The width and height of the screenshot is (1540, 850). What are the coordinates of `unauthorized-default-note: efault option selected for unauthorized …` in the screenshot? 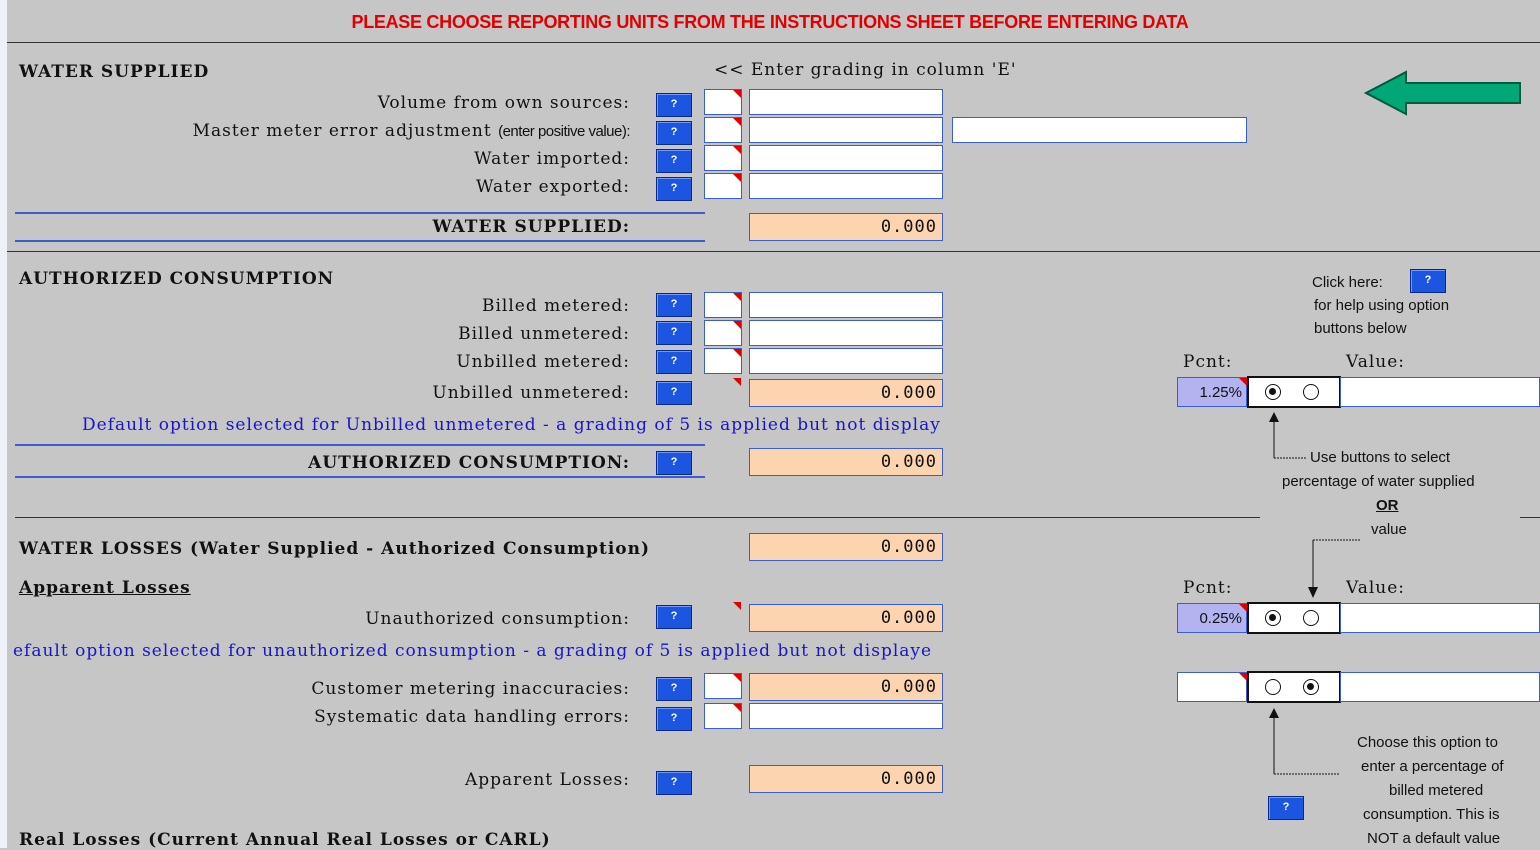 It's located at (473, 651).